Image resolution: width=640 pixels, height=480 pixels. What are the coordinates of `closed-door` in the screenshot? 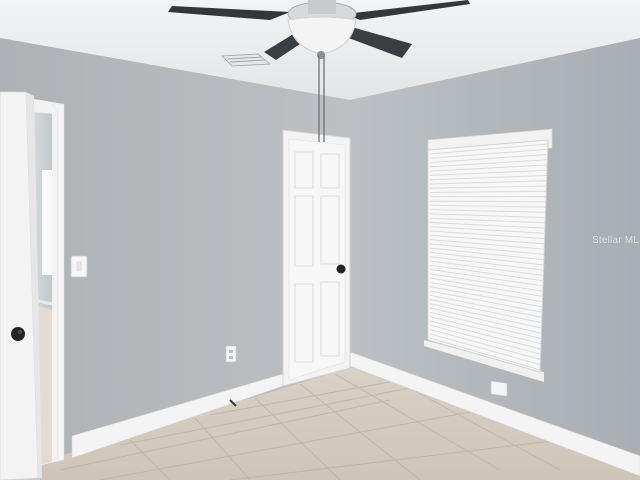 It's located at (316, 258).